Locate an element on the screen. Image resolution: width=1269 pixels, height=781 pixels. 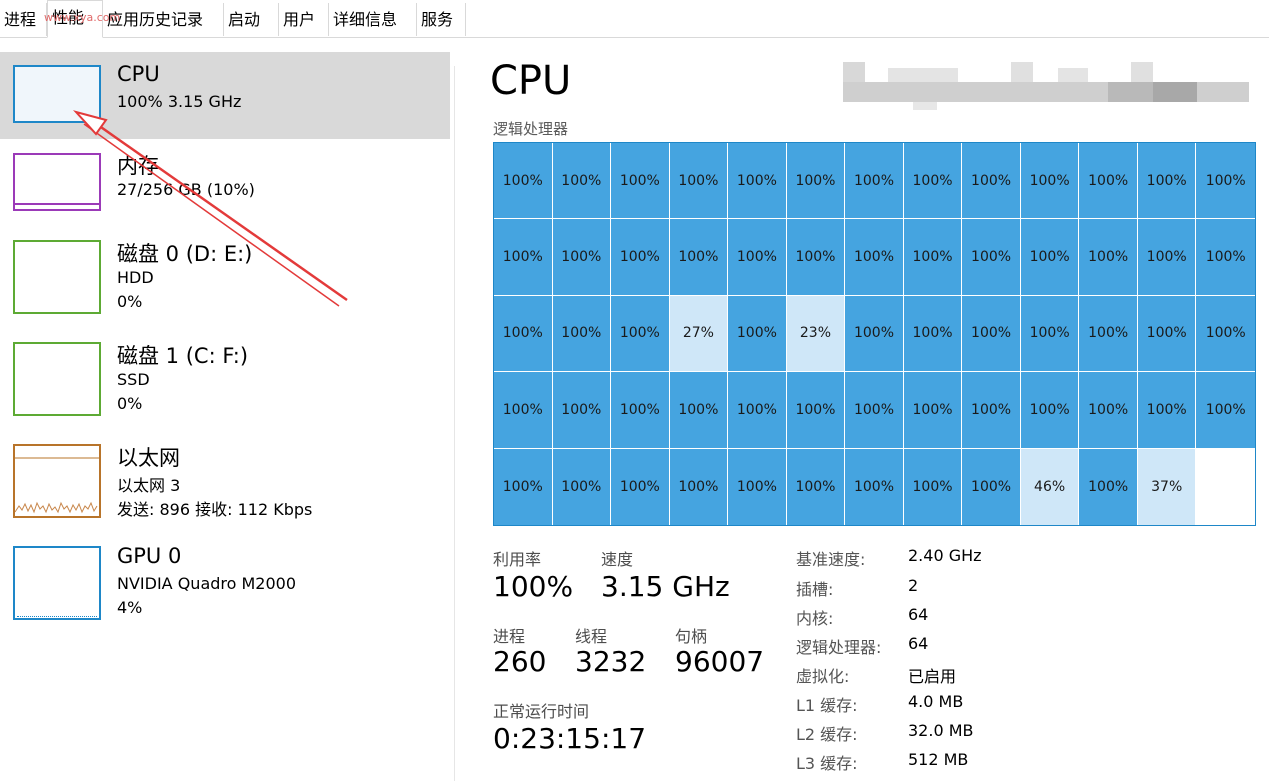
handles-value: 96007 is located at coordinates (720, 661).